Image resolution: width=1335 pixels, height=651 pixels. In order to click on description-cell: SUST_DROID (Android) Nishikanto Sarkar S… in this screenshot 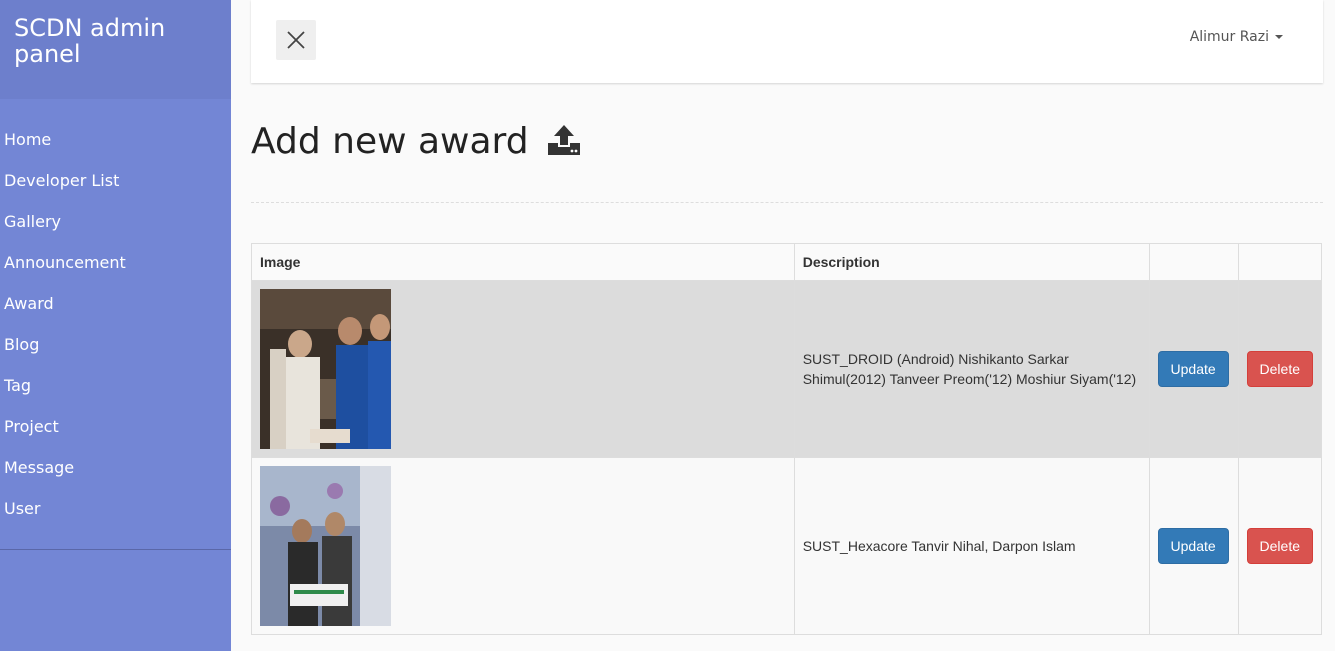, I will do `click(971, 369)`.